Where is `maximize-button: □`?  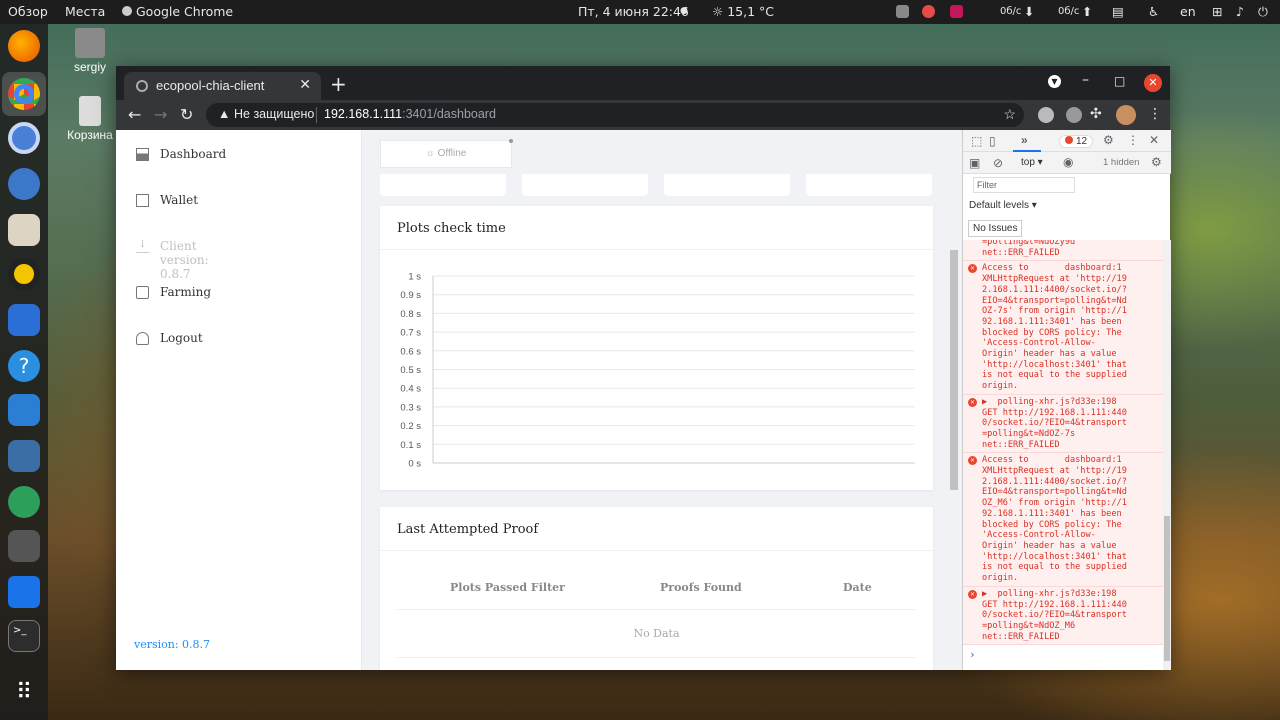 maximize-button: □ is located at coordinates (1119, 81).